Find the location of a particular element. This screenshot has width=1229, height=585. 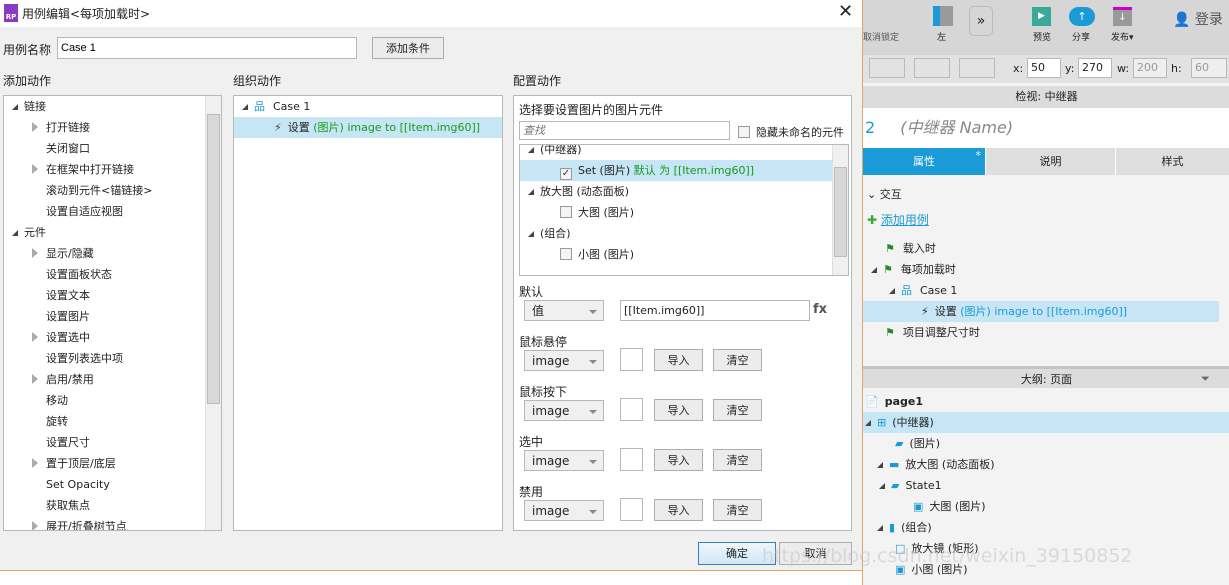

widget-group: (中继器) is located at coordinates (684, 152).